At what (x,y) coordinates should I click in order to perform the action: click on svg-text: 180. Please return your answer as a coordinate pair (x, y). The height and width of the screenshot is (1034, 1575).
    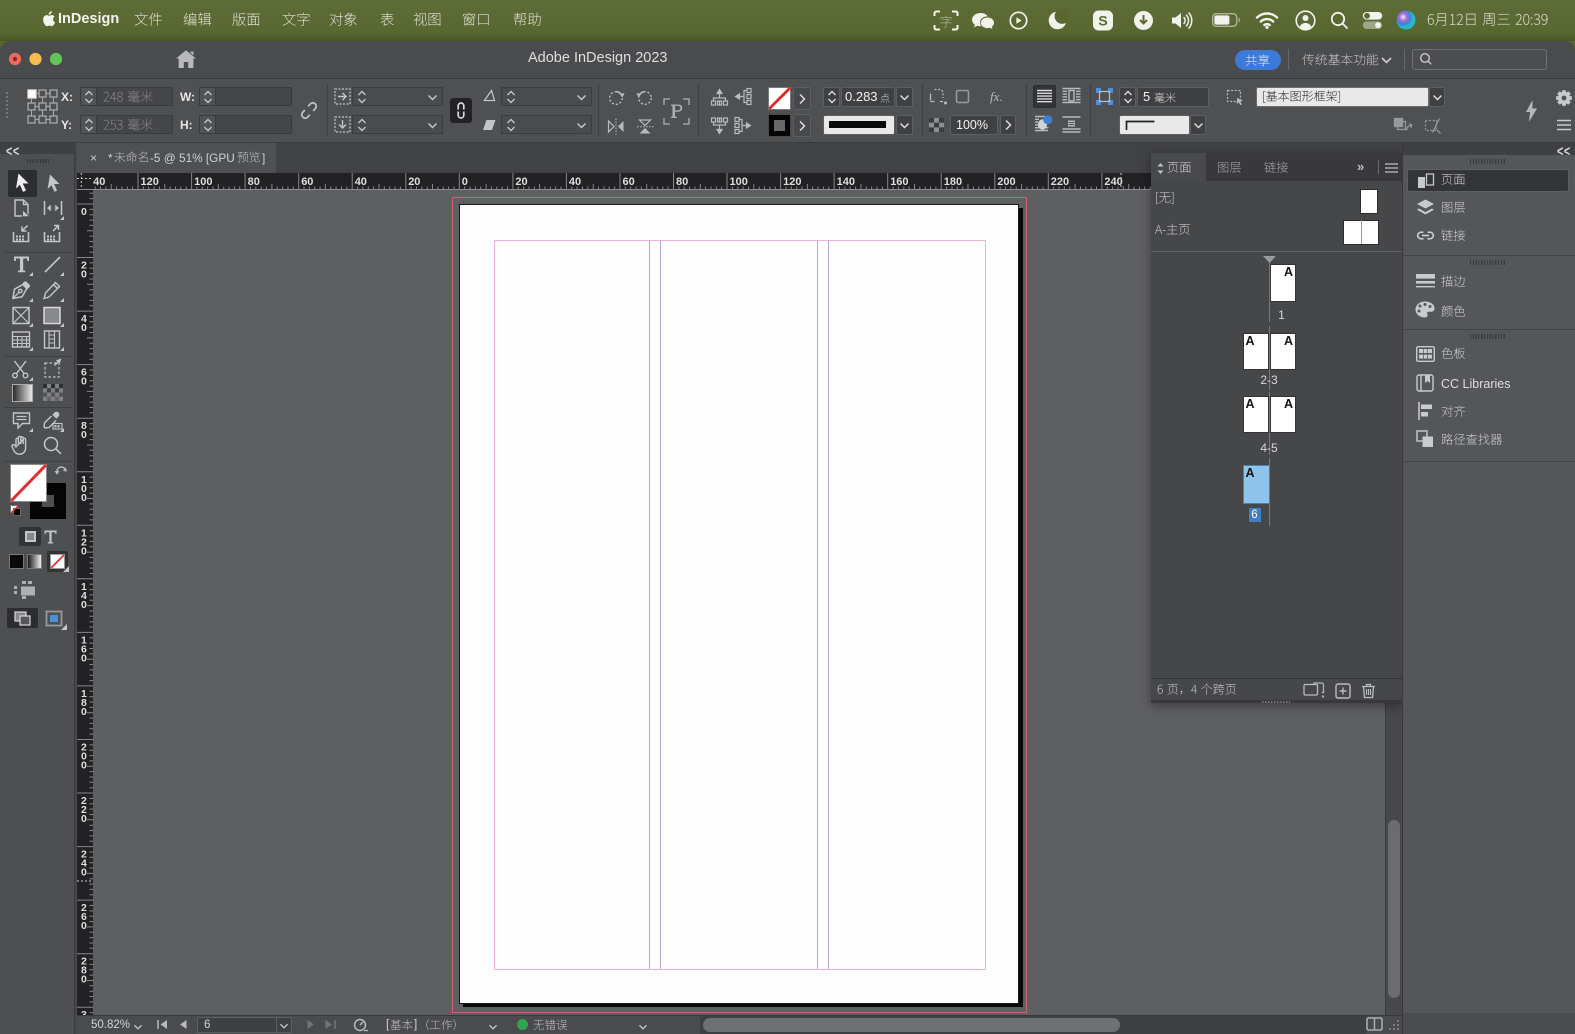
    Looking at the image, I should click on (953, 182).